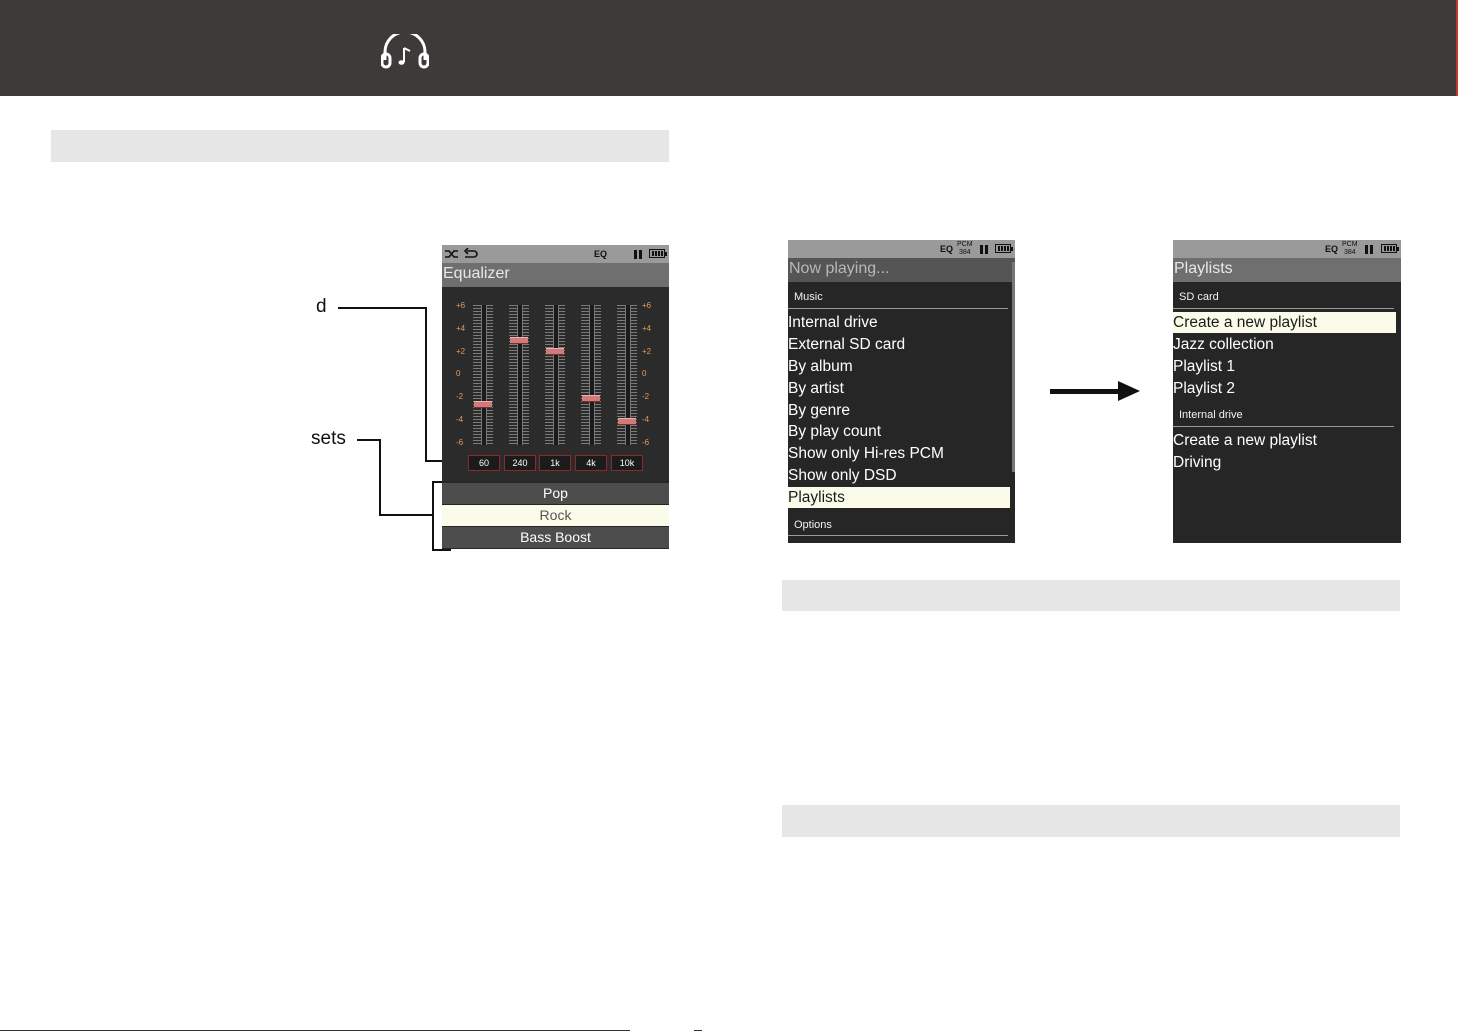  What do you see at coordinates (646, 442) in the screenshot?
I see `eq-scale-label-right: -6` at bounding box center [646, 442].